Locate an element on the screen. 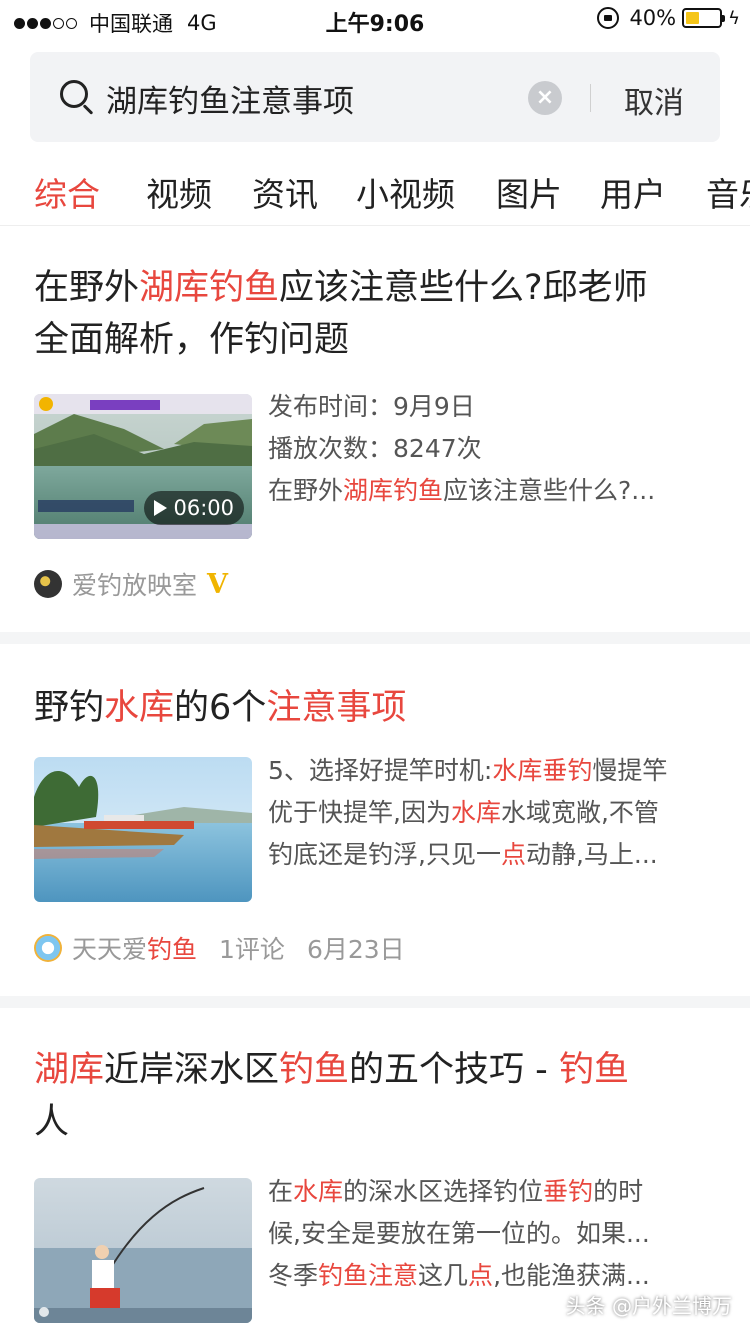 Image resolution: width=750 pixels, height=1334 pixels. video-thumbnail: 06:00 is located at coordinates (143, 466).